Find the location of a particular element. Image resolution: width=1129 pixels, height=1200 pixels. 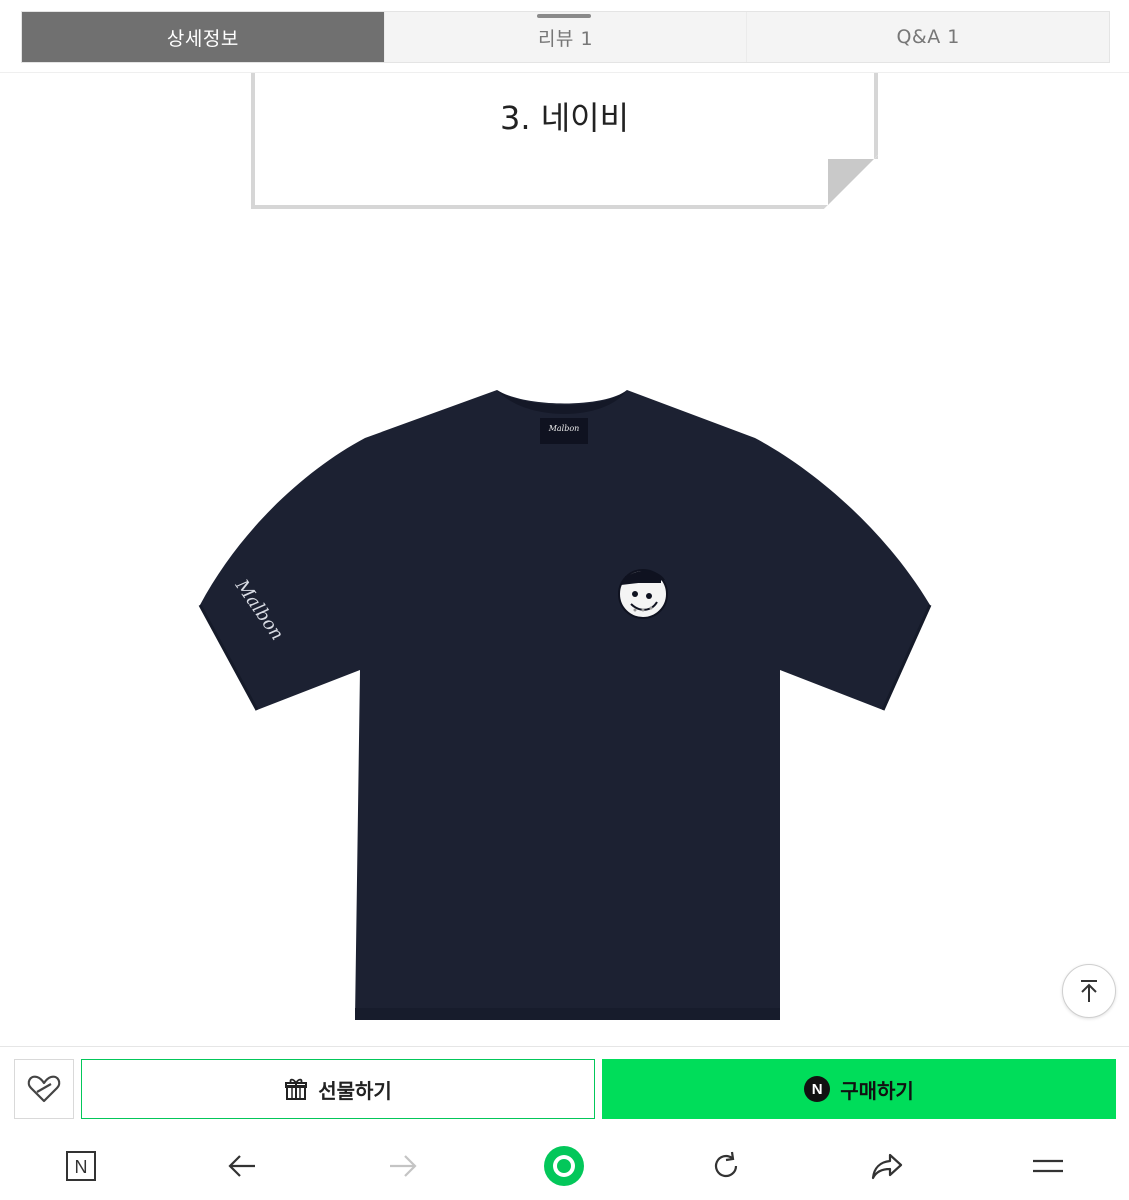

buy-button: N 구매하기 is located at coordinates (859, 1089).